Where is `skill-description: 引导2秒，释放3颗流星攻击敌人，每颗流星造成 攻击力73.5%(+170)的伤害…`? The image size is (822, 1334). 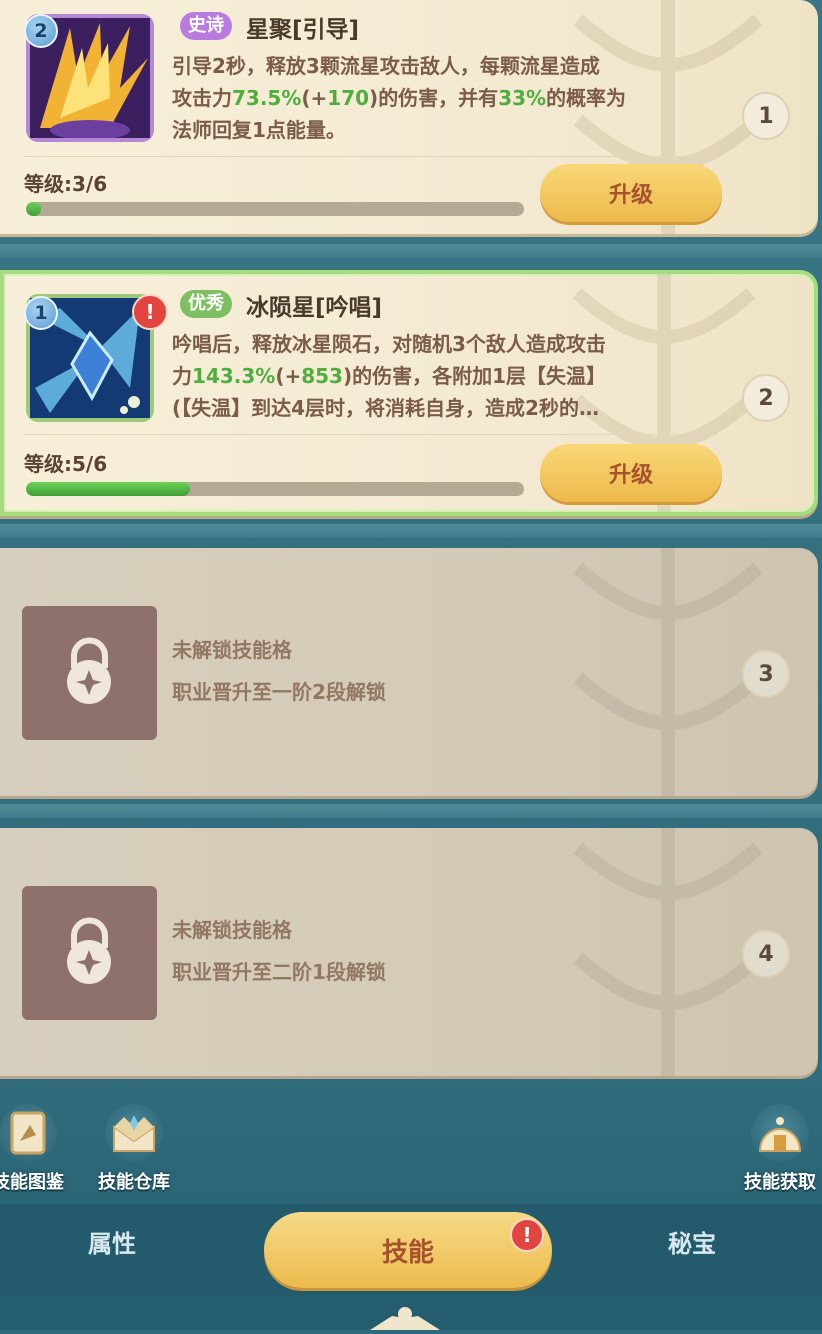
skill-description: 引导2秒，释放3颗流星攻击敌人，每颗流星造成 攻击力73.5%(+170)的伤害… is located at coordinates (442, 98).